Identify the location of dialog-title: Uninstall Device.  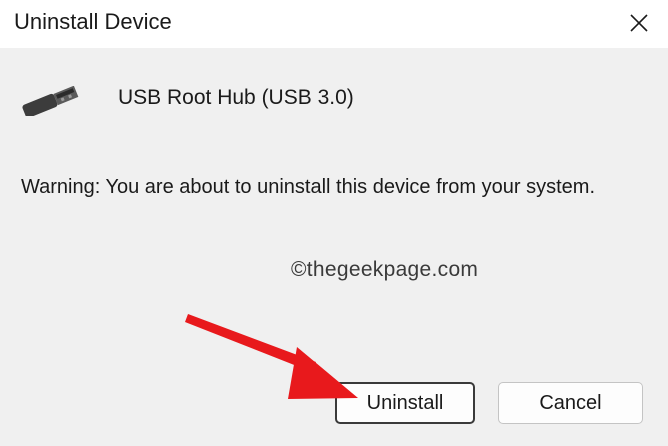
(93, 21).